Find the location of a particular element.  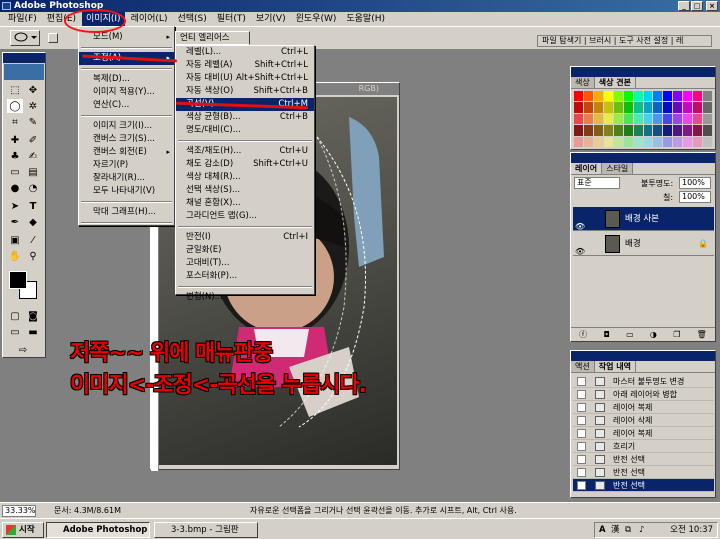

notes-tool-icon: ▣ is located at coordinates (15, 240).